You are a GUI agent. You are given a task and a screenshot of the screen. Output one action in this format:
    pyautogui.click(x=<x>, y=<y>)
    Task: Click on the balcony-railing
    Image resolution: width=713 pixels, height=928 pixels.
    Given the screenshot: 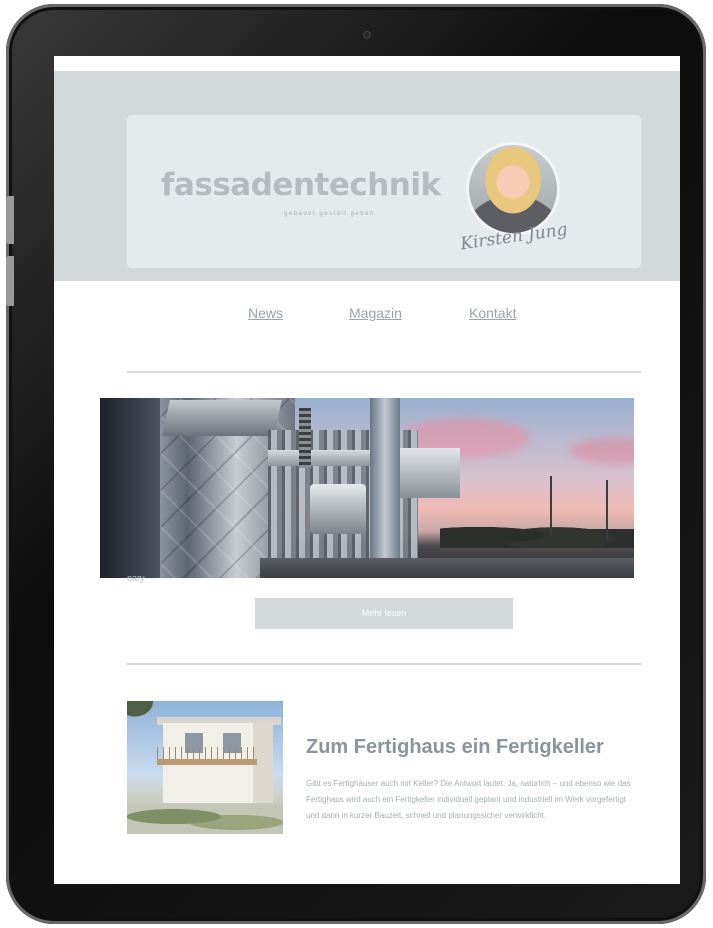 What is the action you would take?
    pyautogui.click(x=207, y=753)
    